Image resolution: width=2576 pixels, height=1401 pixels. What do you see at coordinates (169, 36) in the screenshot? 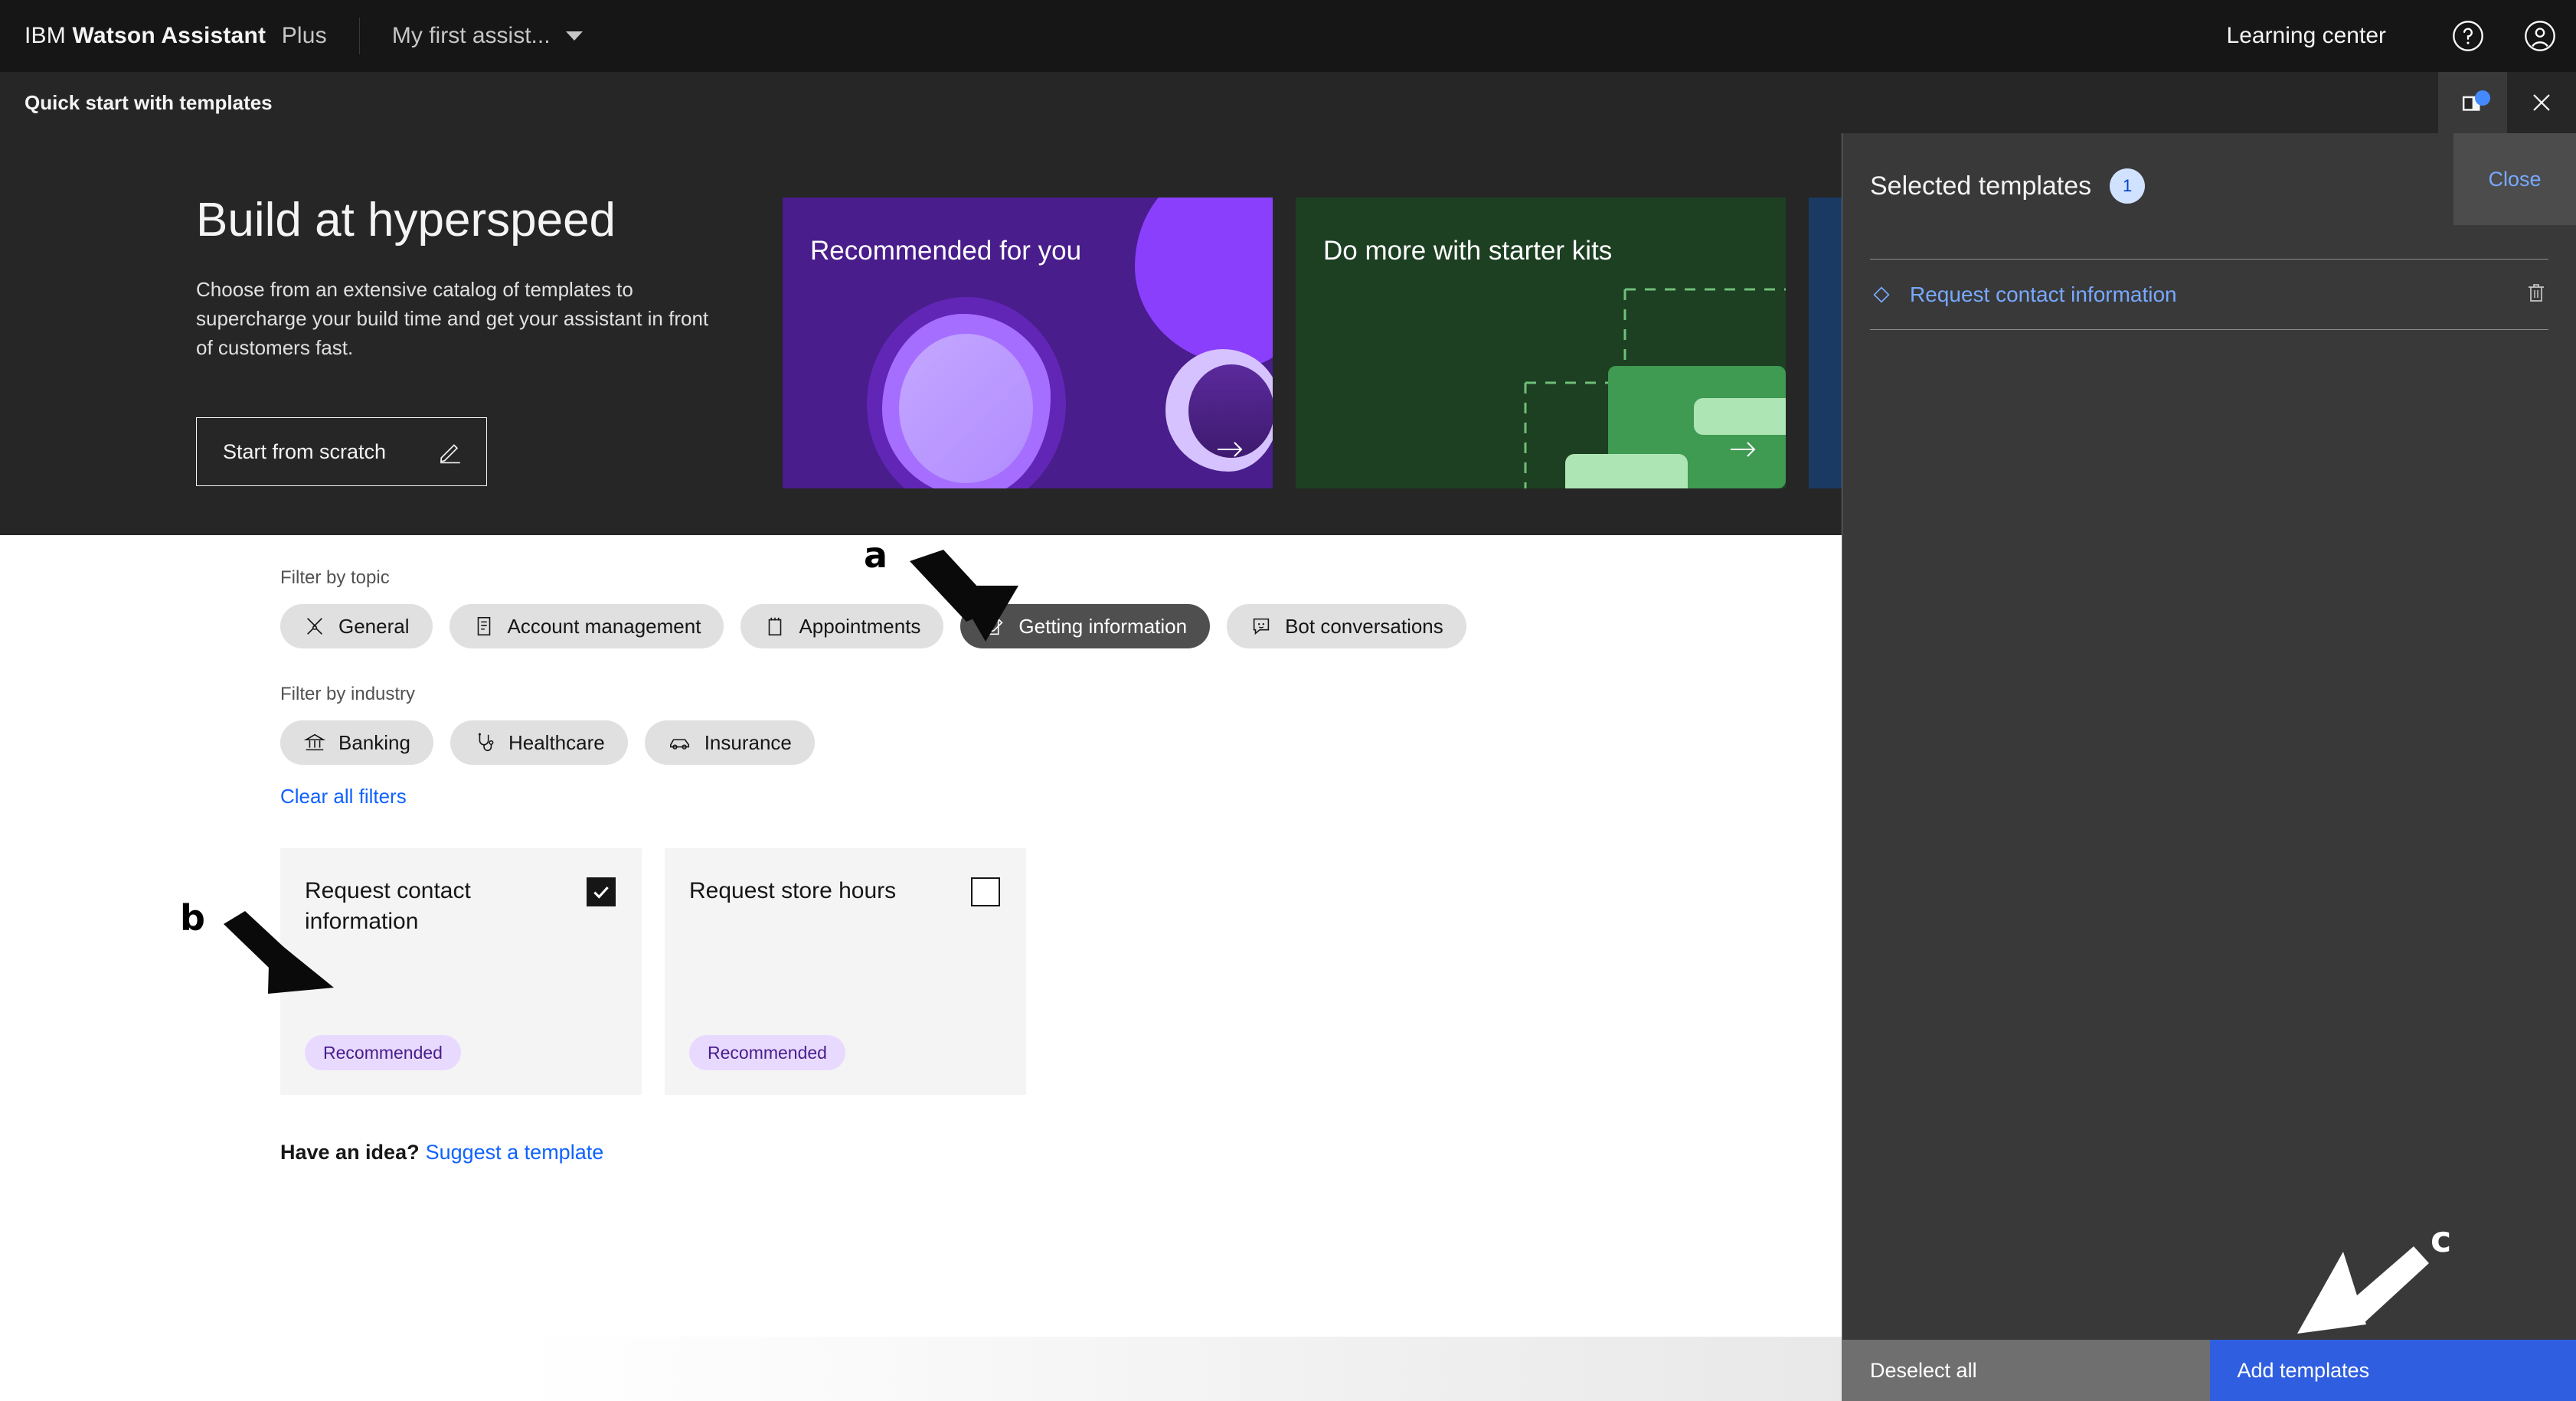
I see `brand-name: Watson Assistant` at bounding box center [169, 36].